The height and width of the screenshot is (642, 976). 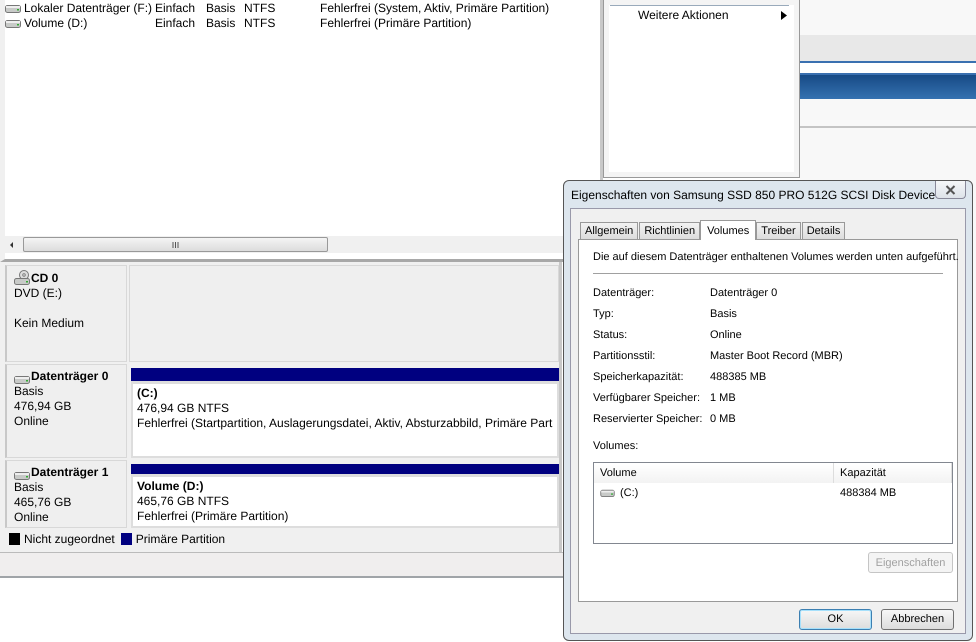 What do you see at coordinates (714, 473) in the screenshot?
I see `column-header: Volume` at bounding box center [714, 473].